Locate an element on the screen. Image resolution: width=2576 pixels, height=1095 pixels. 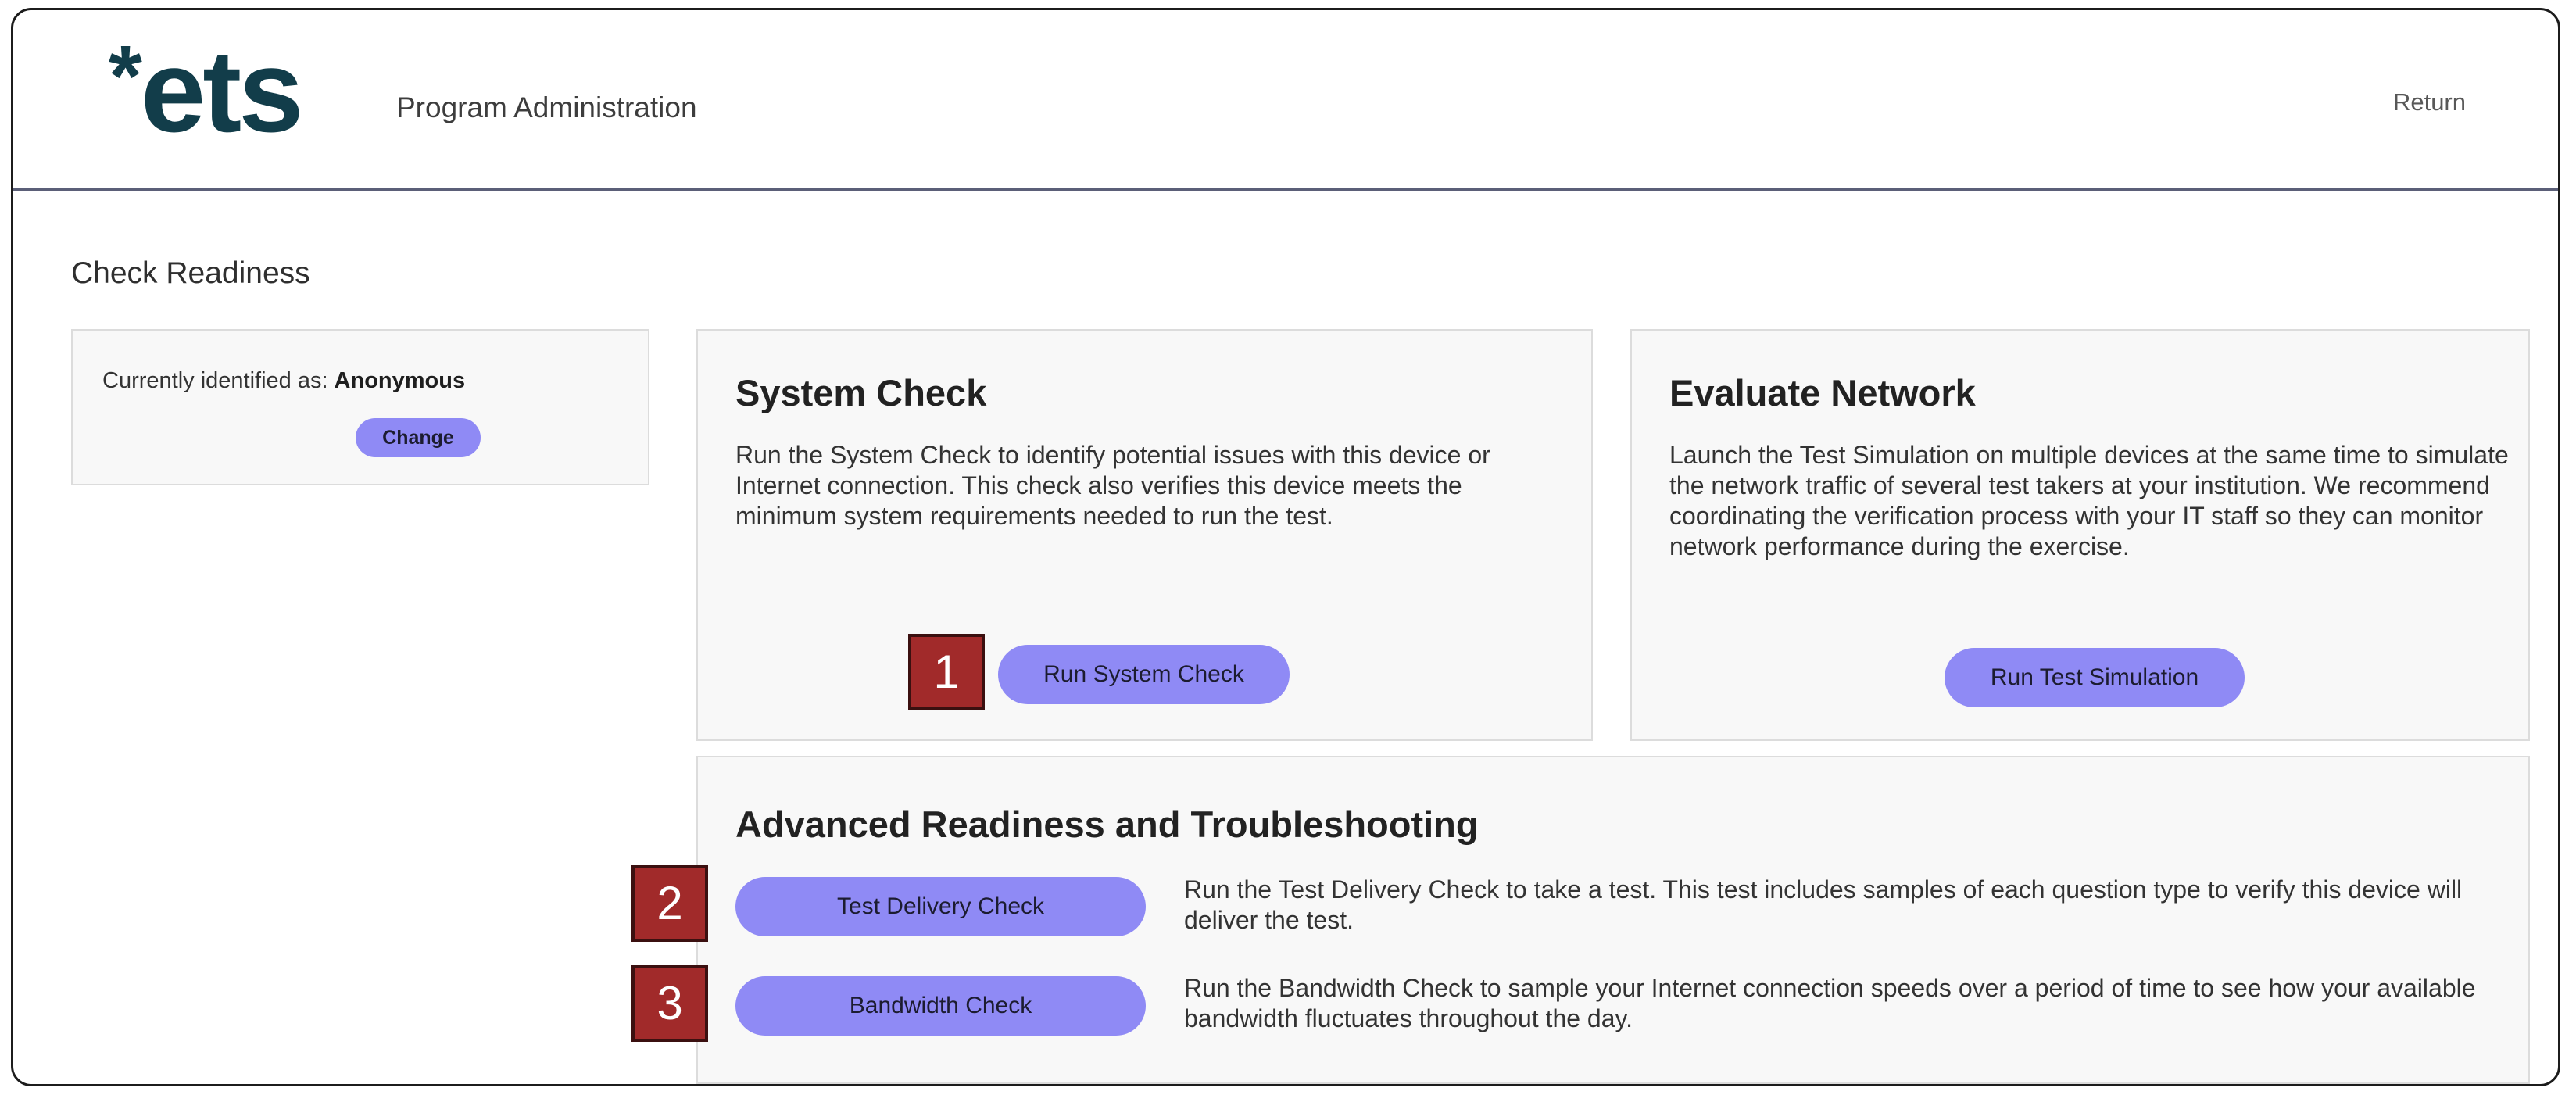
change-identity-button: Change is located at coordinates (418, 437).